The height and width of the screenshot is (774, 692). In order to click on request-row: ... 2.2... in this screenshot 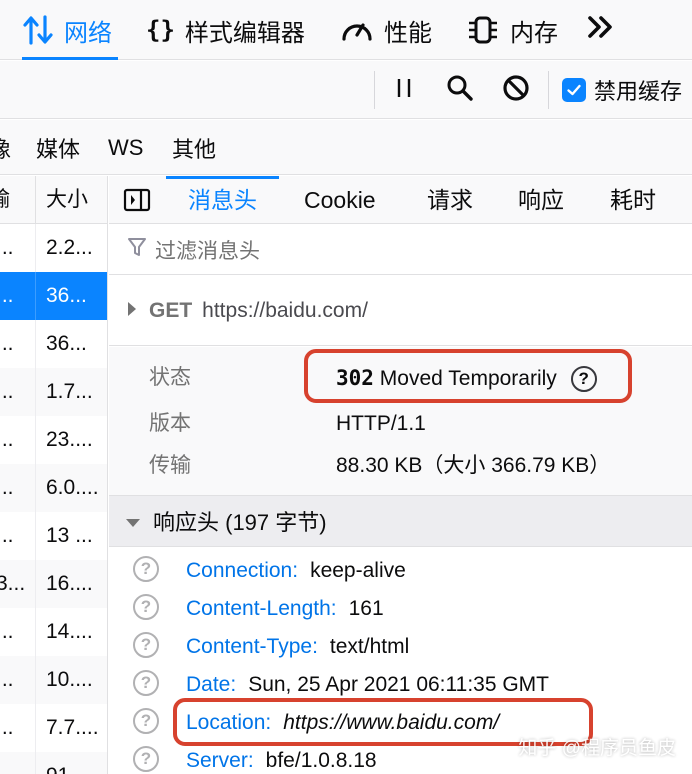, I will do `click(53, 248)`.